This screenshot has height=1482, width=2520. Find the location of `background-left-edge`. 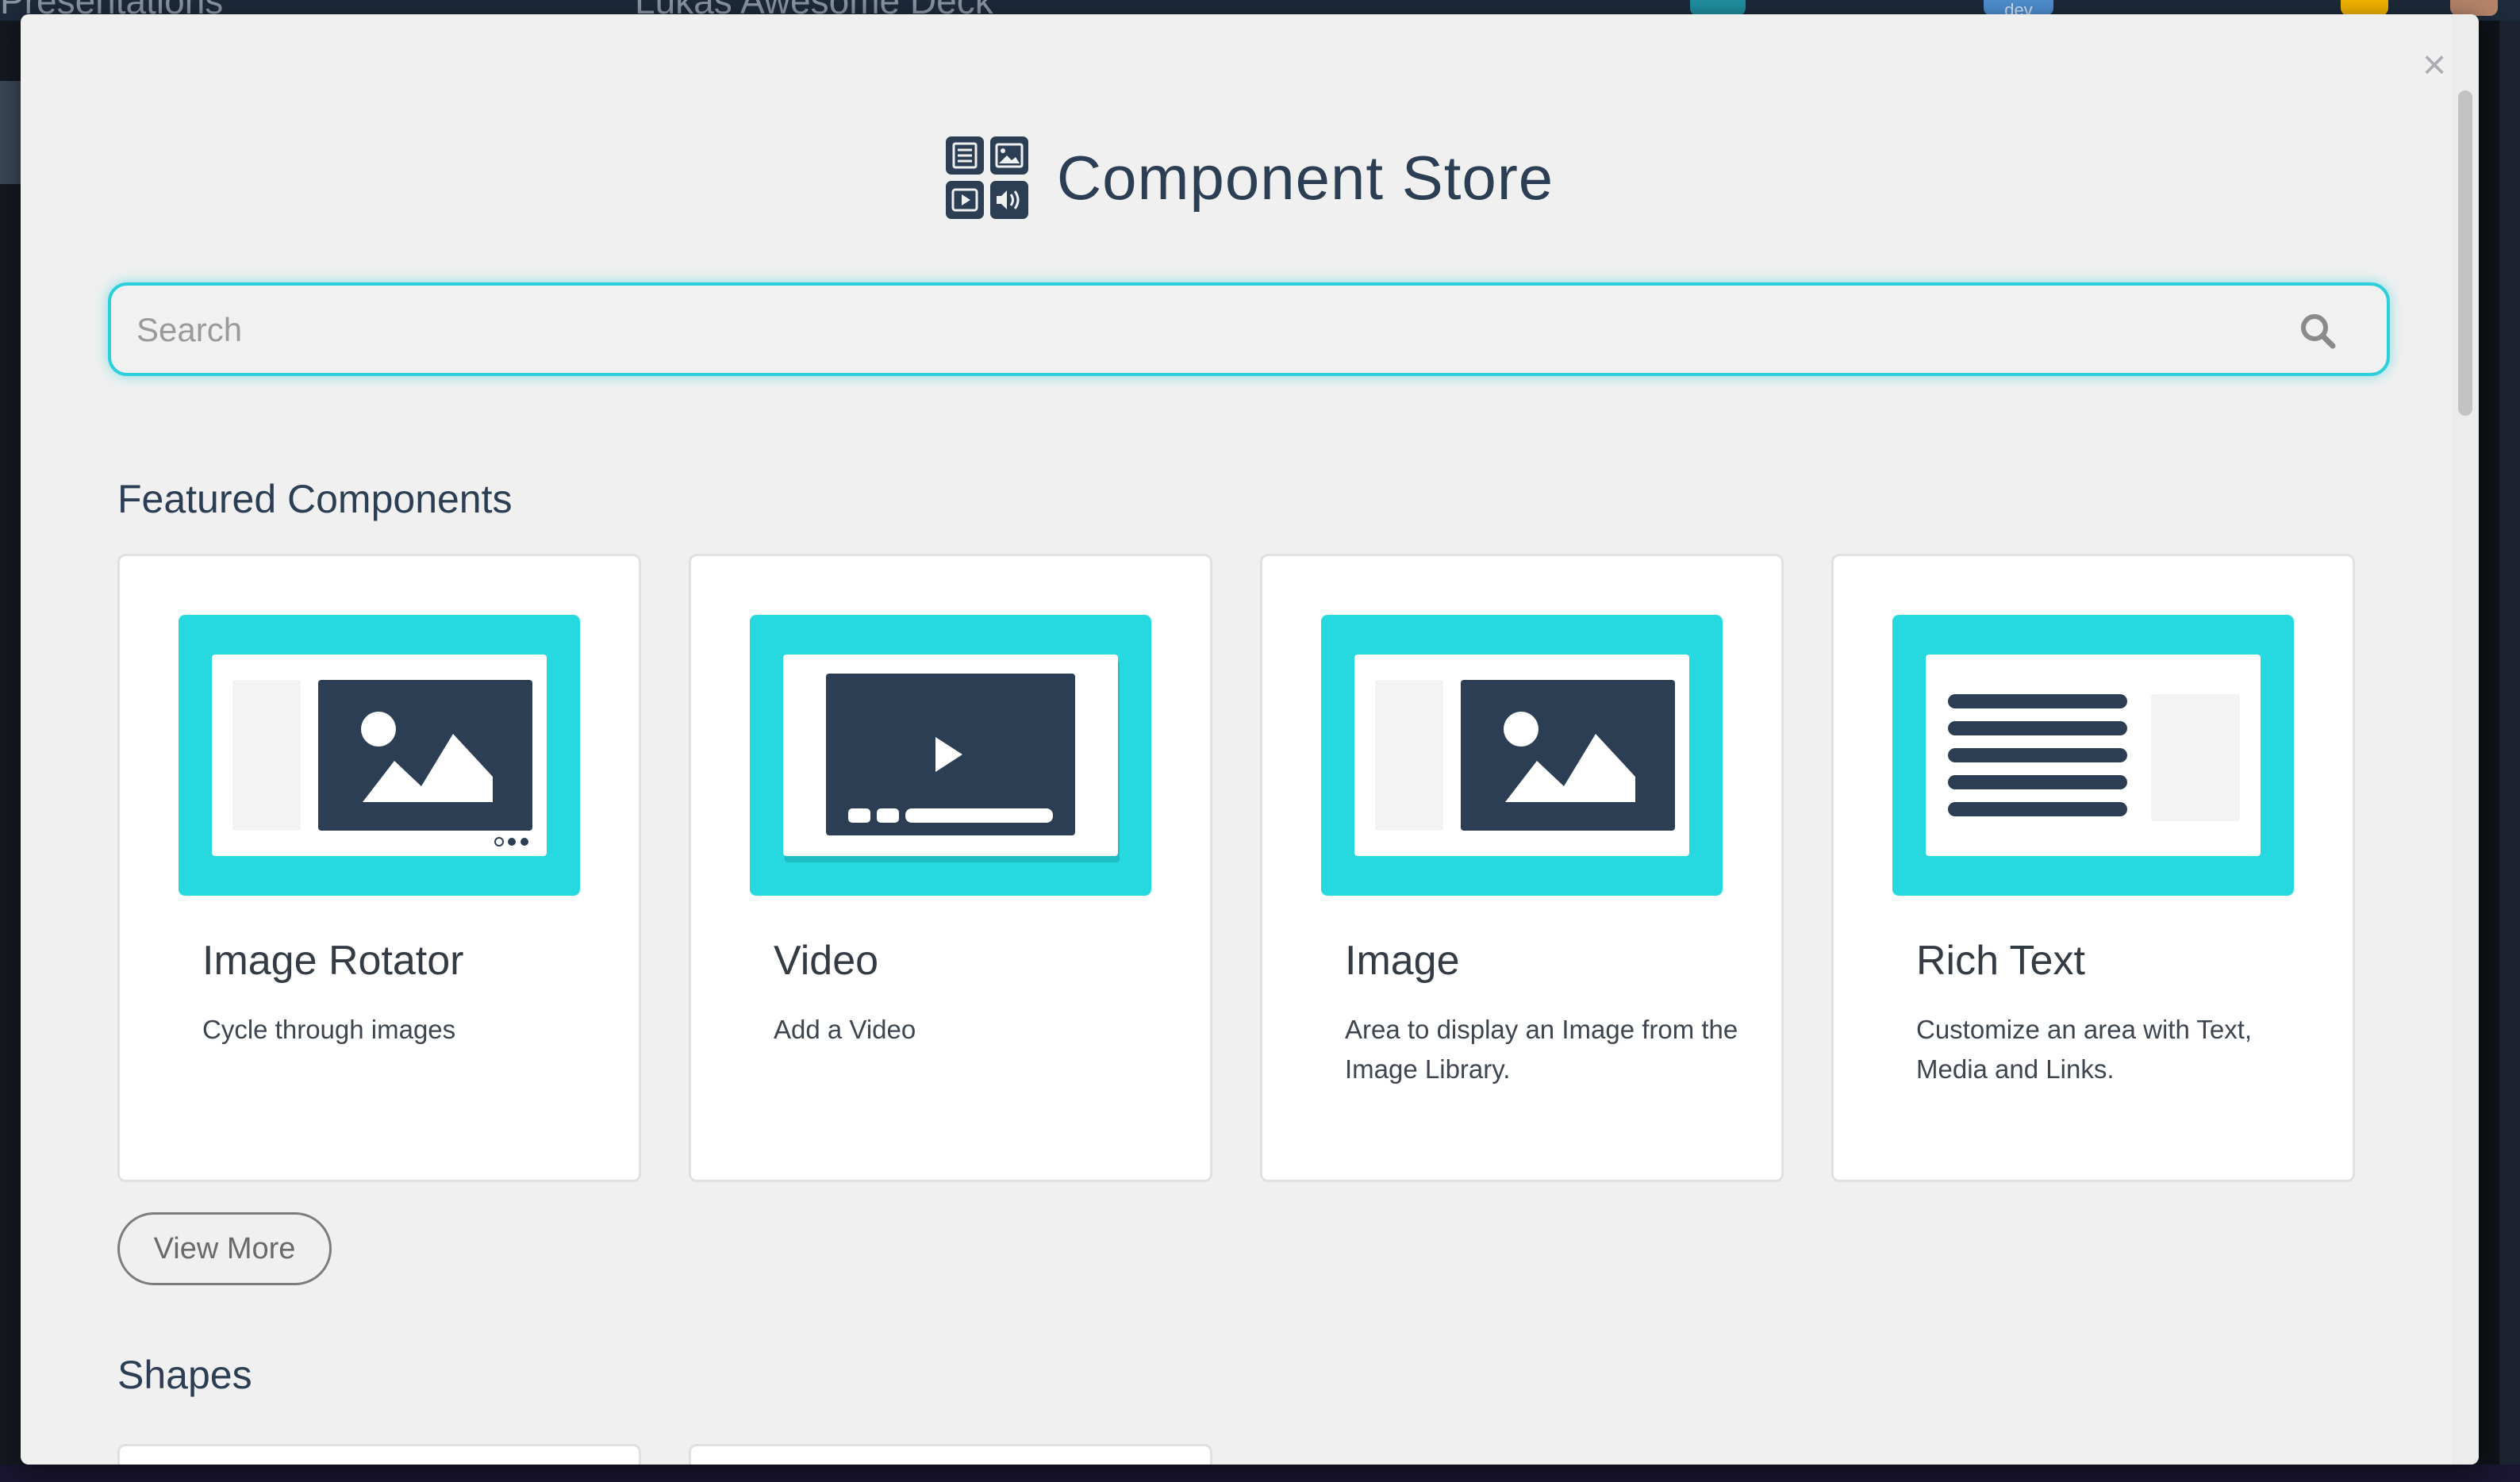

background-left-edge is located at coordinates (10, 751).